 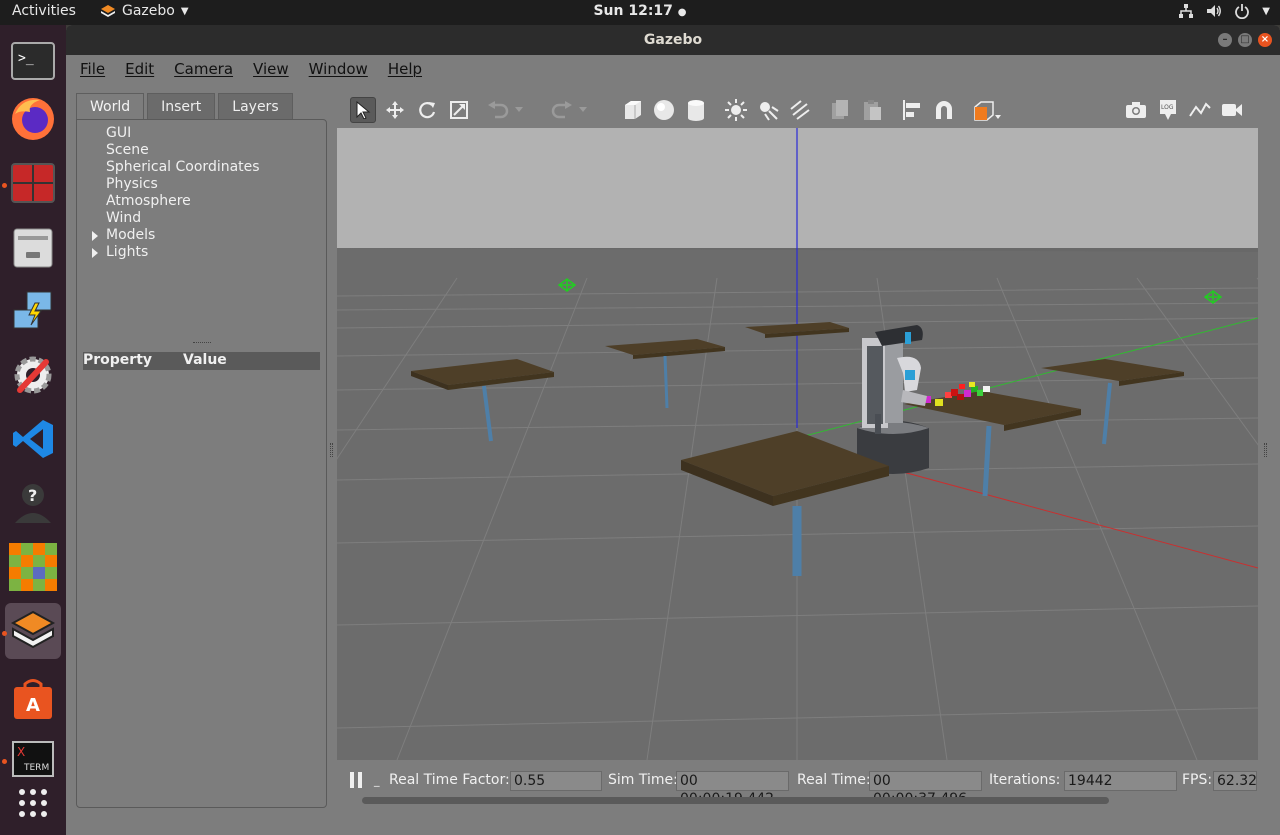 What do you see at coordinates (1265, 450) in the screenshot?
I see `right-splitter-handle` at bounding box center [1265, 450].